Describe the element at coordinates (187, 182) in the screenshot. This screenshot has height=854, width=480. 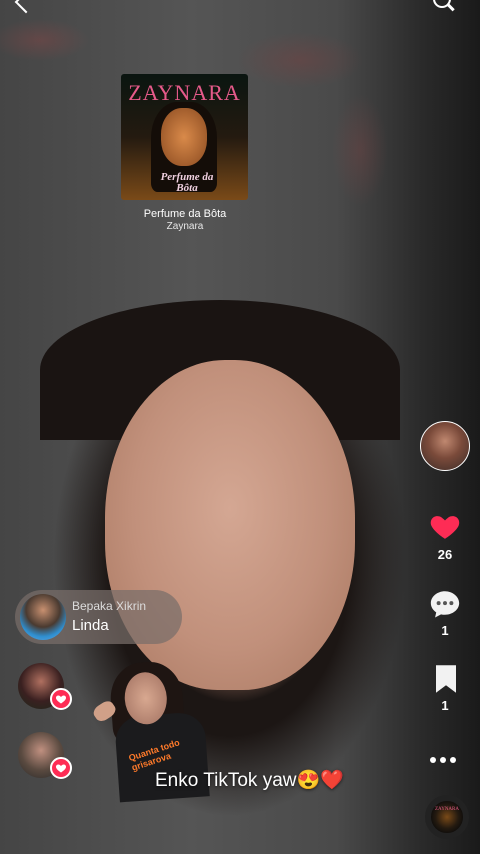
I see `album-cover-track: Perfume da Bôta` at that location.